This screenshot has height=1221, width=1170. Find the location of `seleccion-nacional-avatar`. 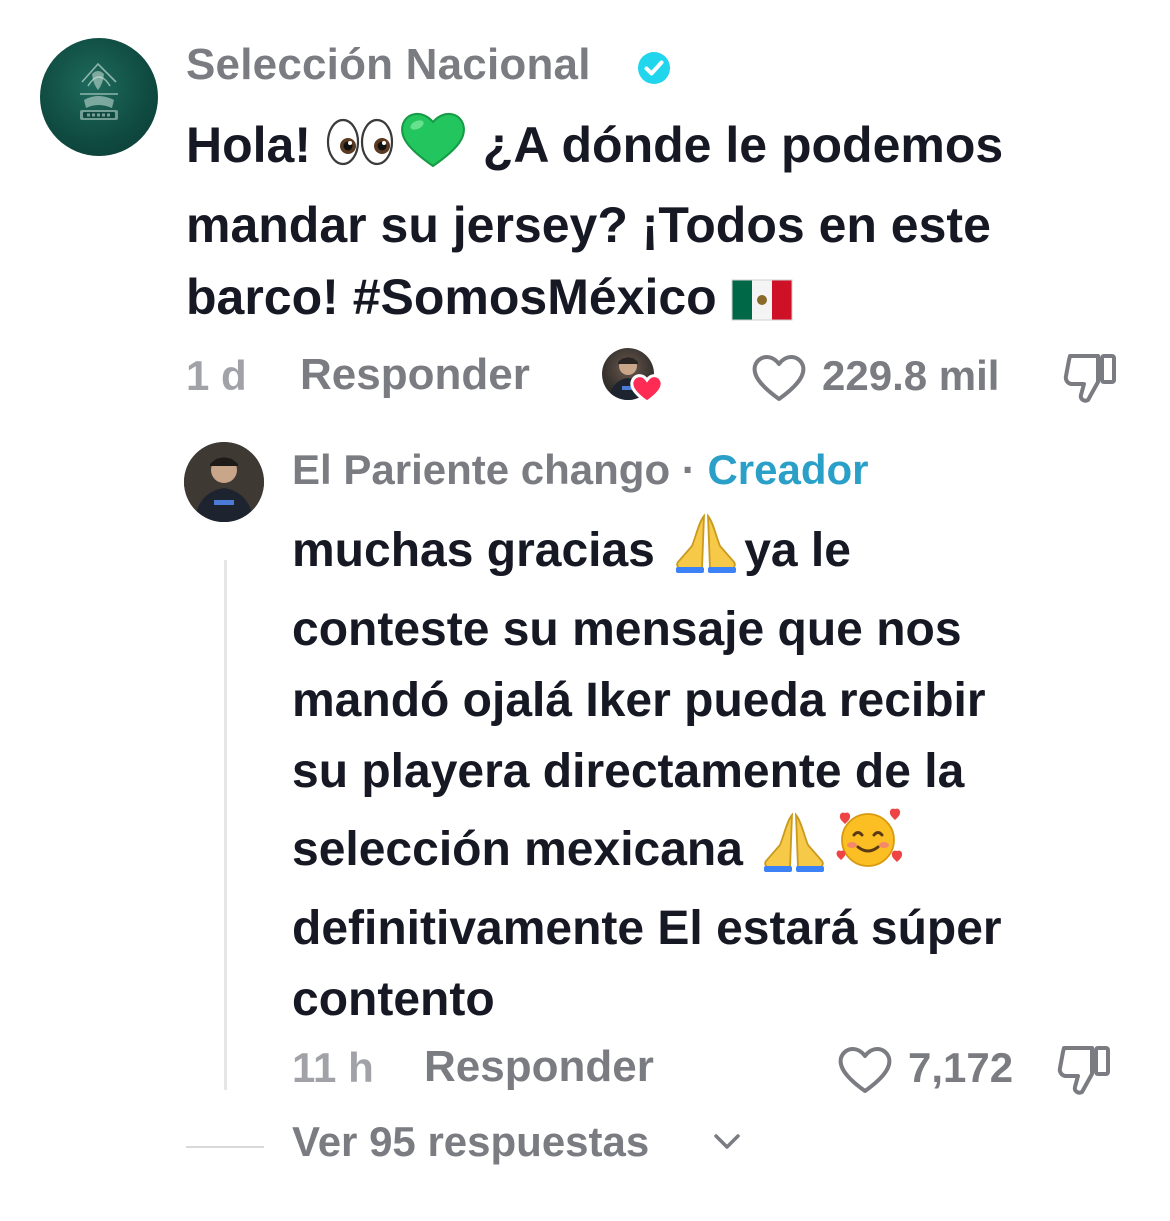

seleccion-nacional-avatar is located at coordinates (99, 97).